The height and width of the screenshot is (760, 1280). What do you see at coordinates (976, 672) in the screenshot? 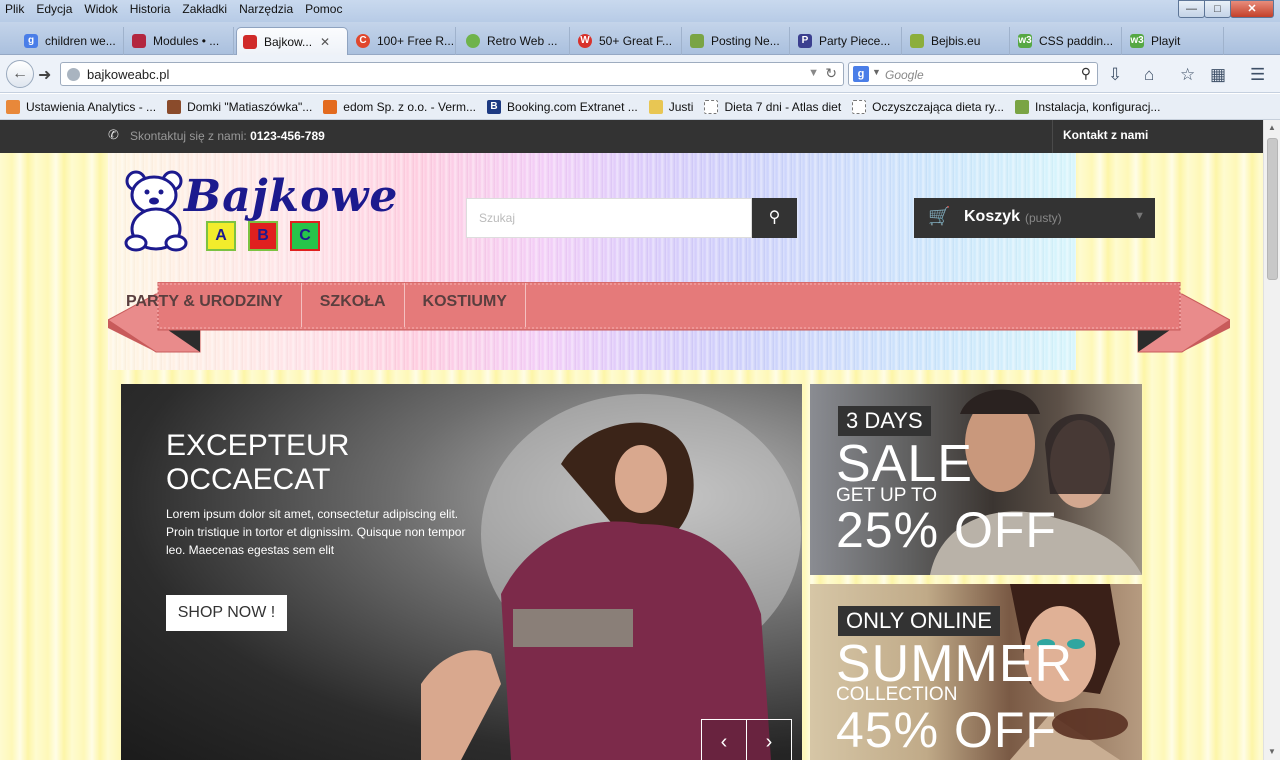
I see `summer-banner: ONLY ONLINE SUMMER COLLECTION 45% OFF` at bounding box center [976, 672].